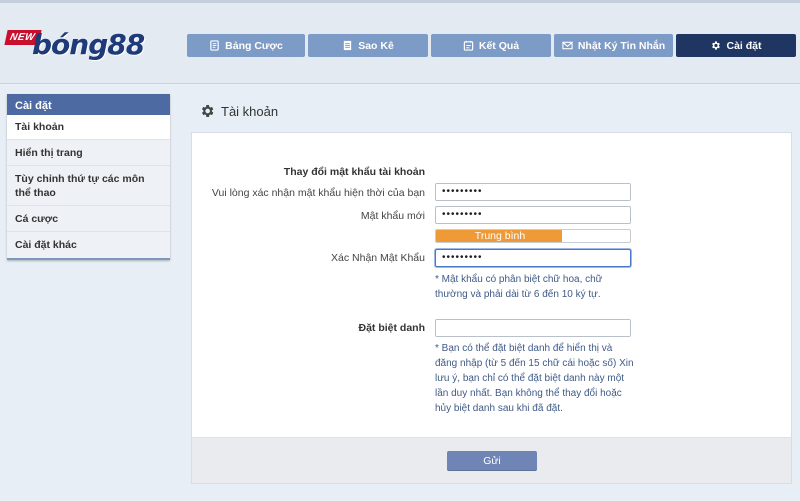  Describe the element at coordinates (348, 45) in the screenshot. I see `statement-icon` at that location.